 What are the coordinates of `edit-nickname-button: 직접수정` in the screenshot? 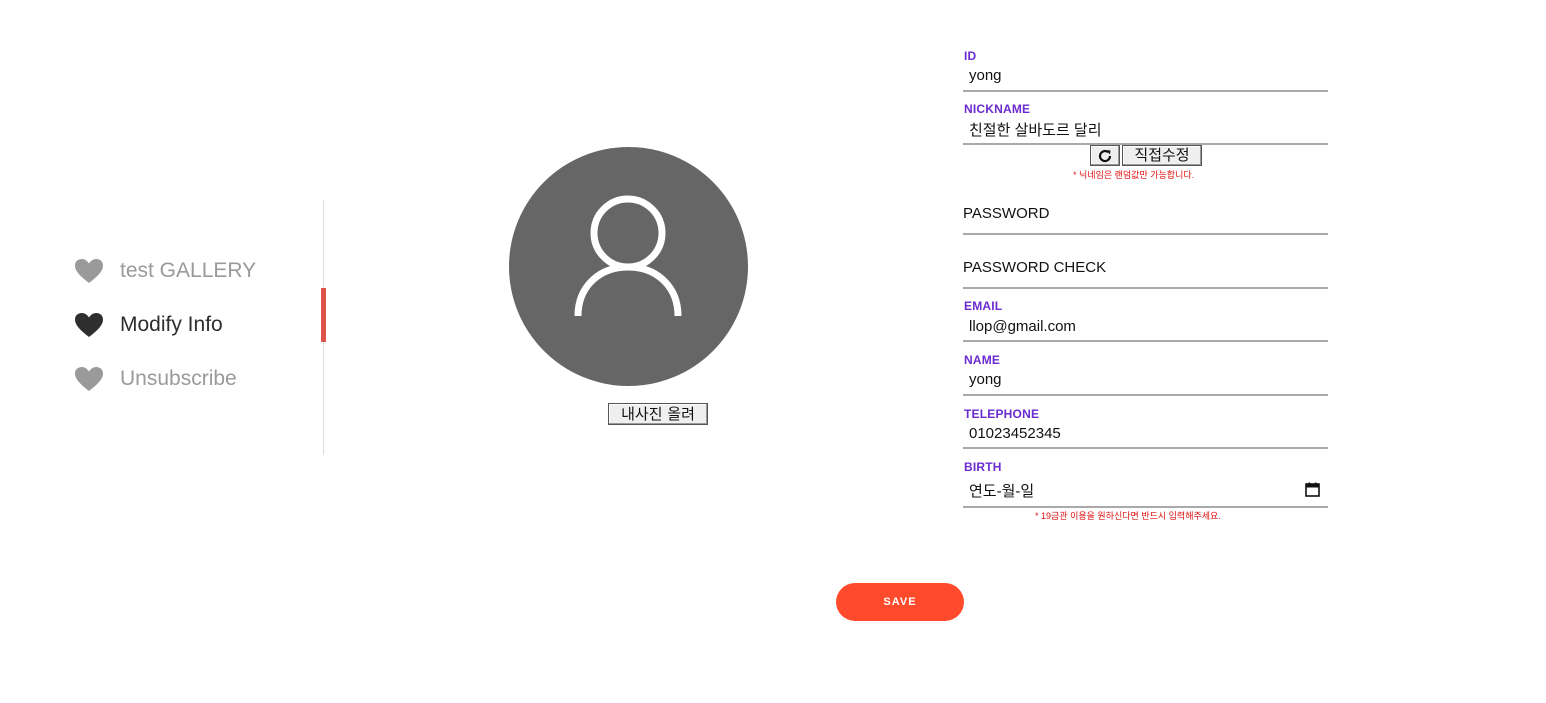 It's located at (1162, 155).